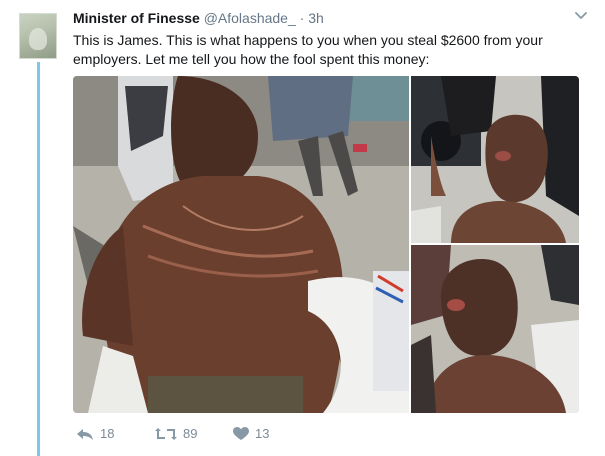 The image size is (605, 456). I want to click on user-handle: @Afolashade_, so click(250, 18).